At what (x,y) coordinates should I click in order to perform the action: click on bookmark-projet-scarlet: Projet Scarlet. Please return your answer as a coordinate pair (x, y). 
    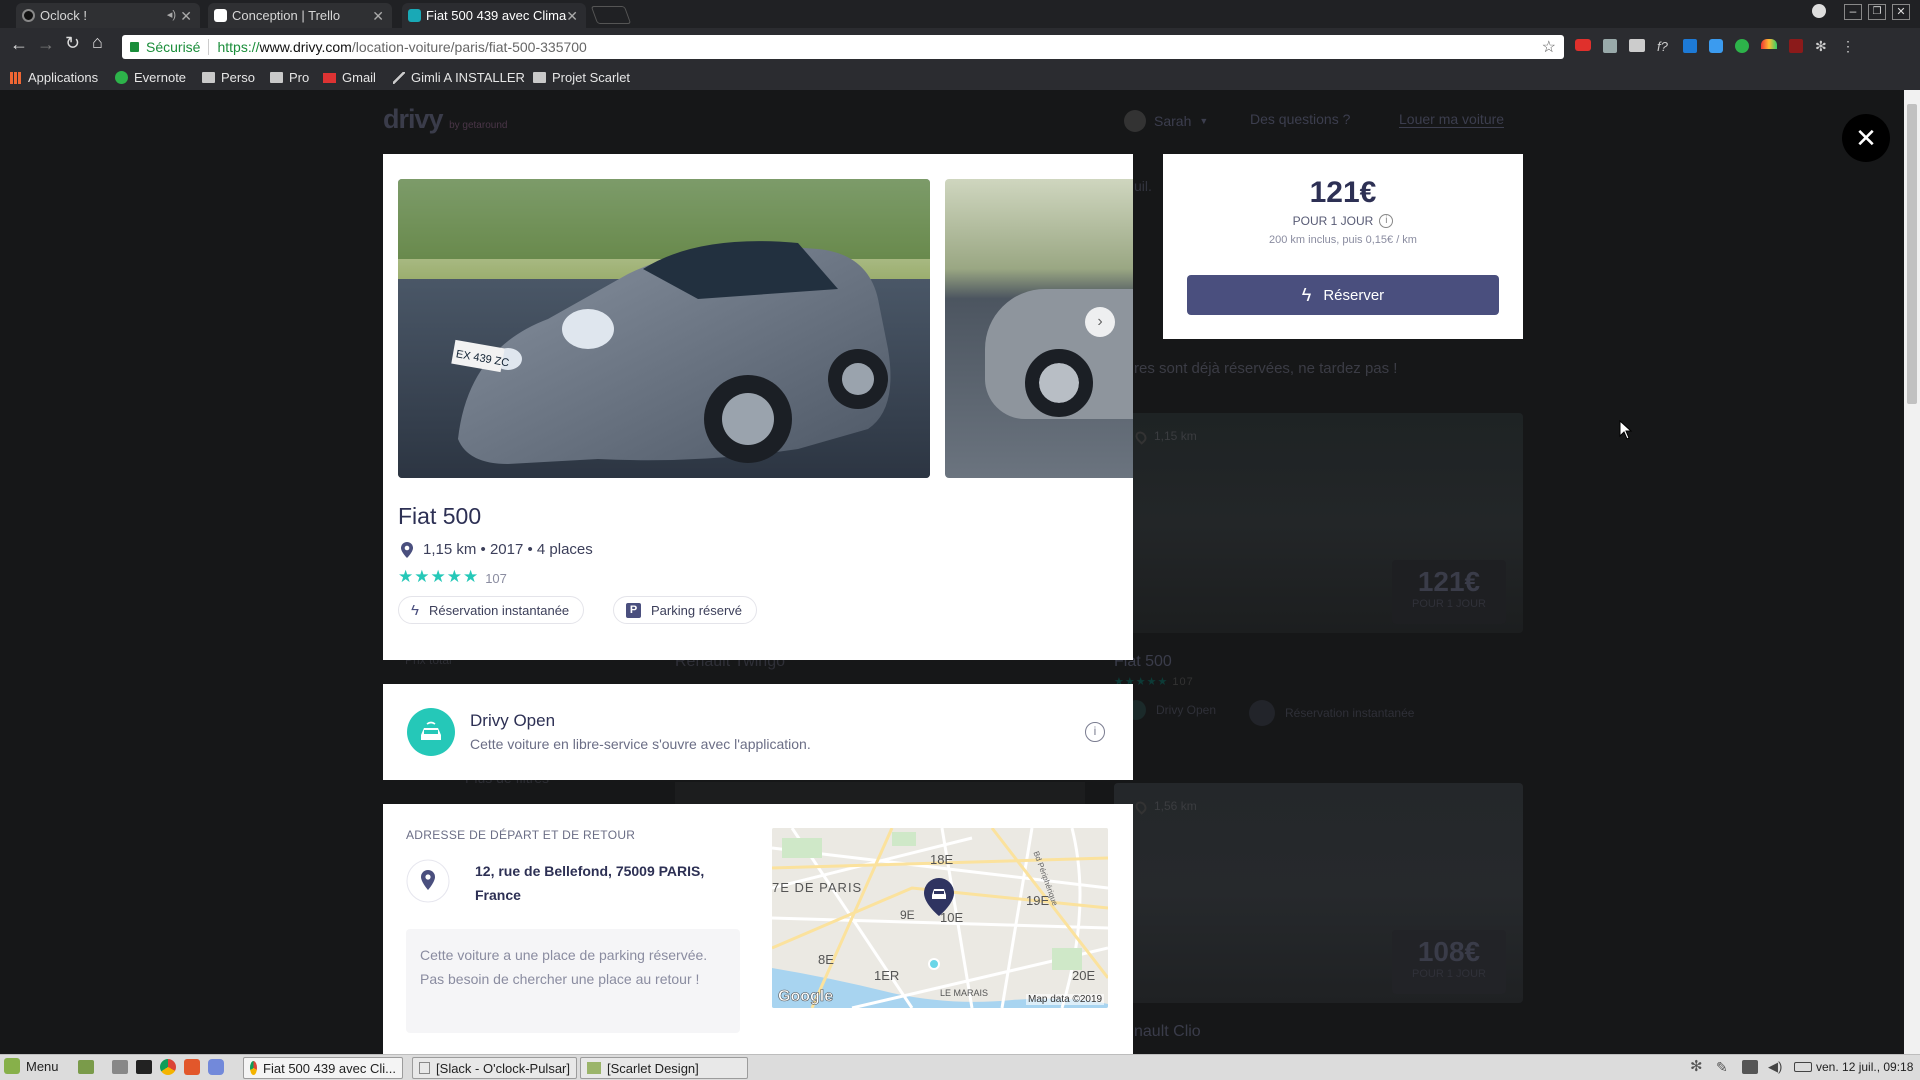
    Looking at the image, I should click on (581, 77).